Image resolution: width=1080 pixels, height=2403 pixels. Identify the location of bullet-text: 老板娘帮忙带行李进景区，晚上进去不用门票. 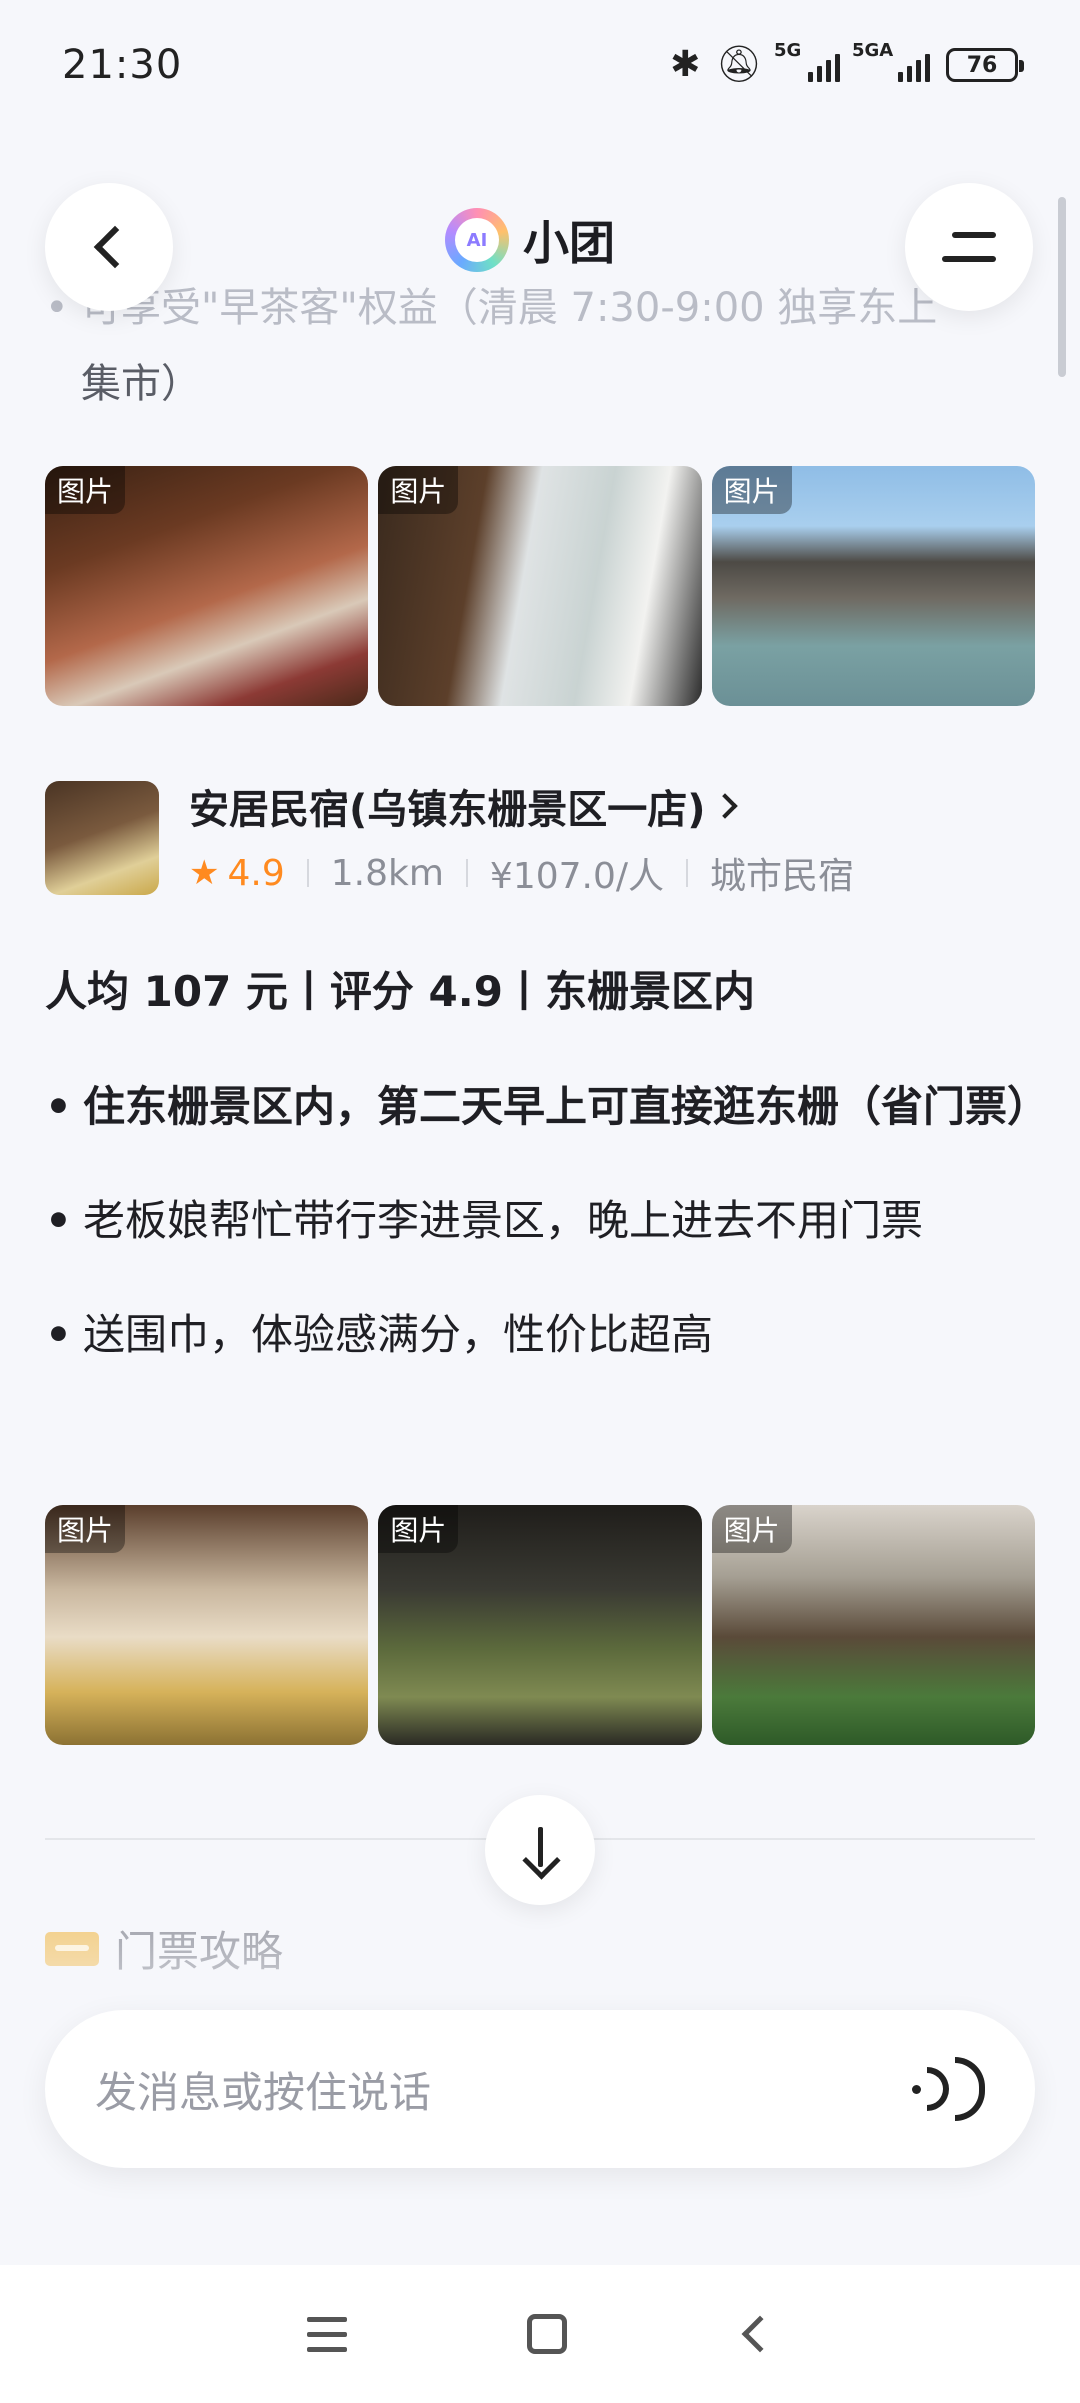
(503, 1220).